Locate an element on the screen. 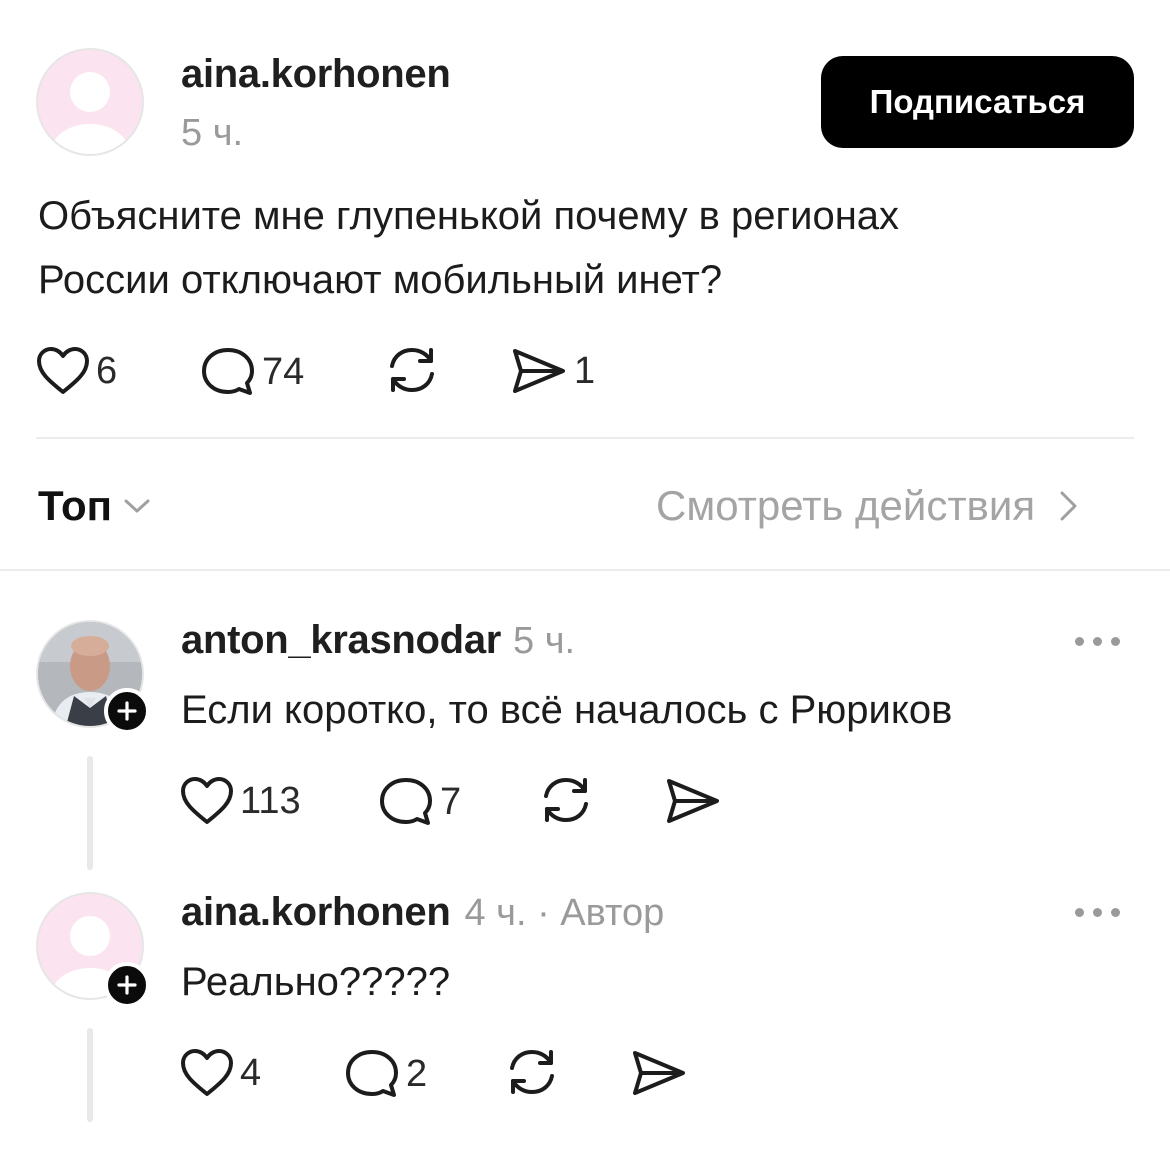  reply-like-count: 4 is located at coordinates (251, 1072).